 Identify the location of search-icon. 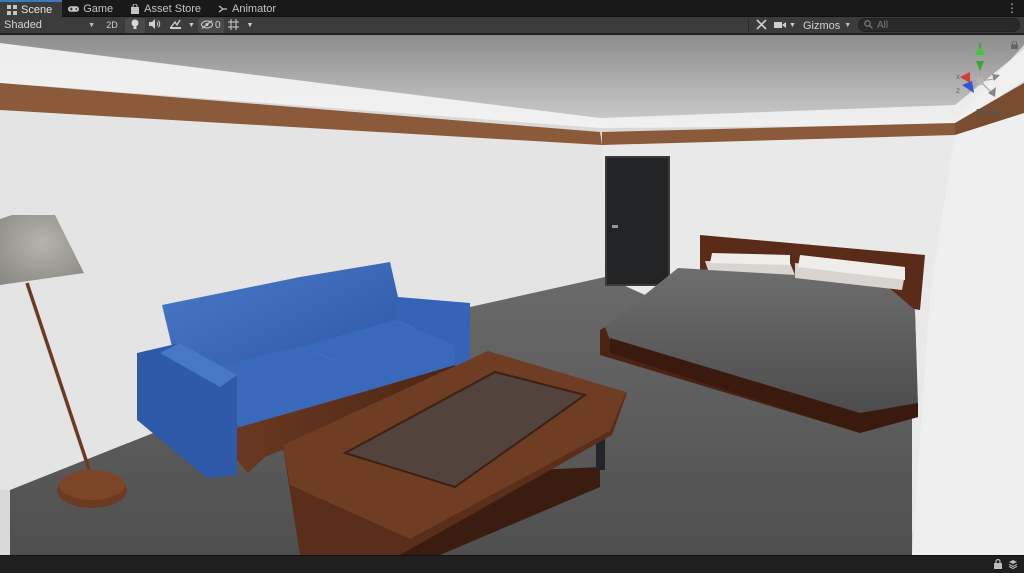
(868, 25).